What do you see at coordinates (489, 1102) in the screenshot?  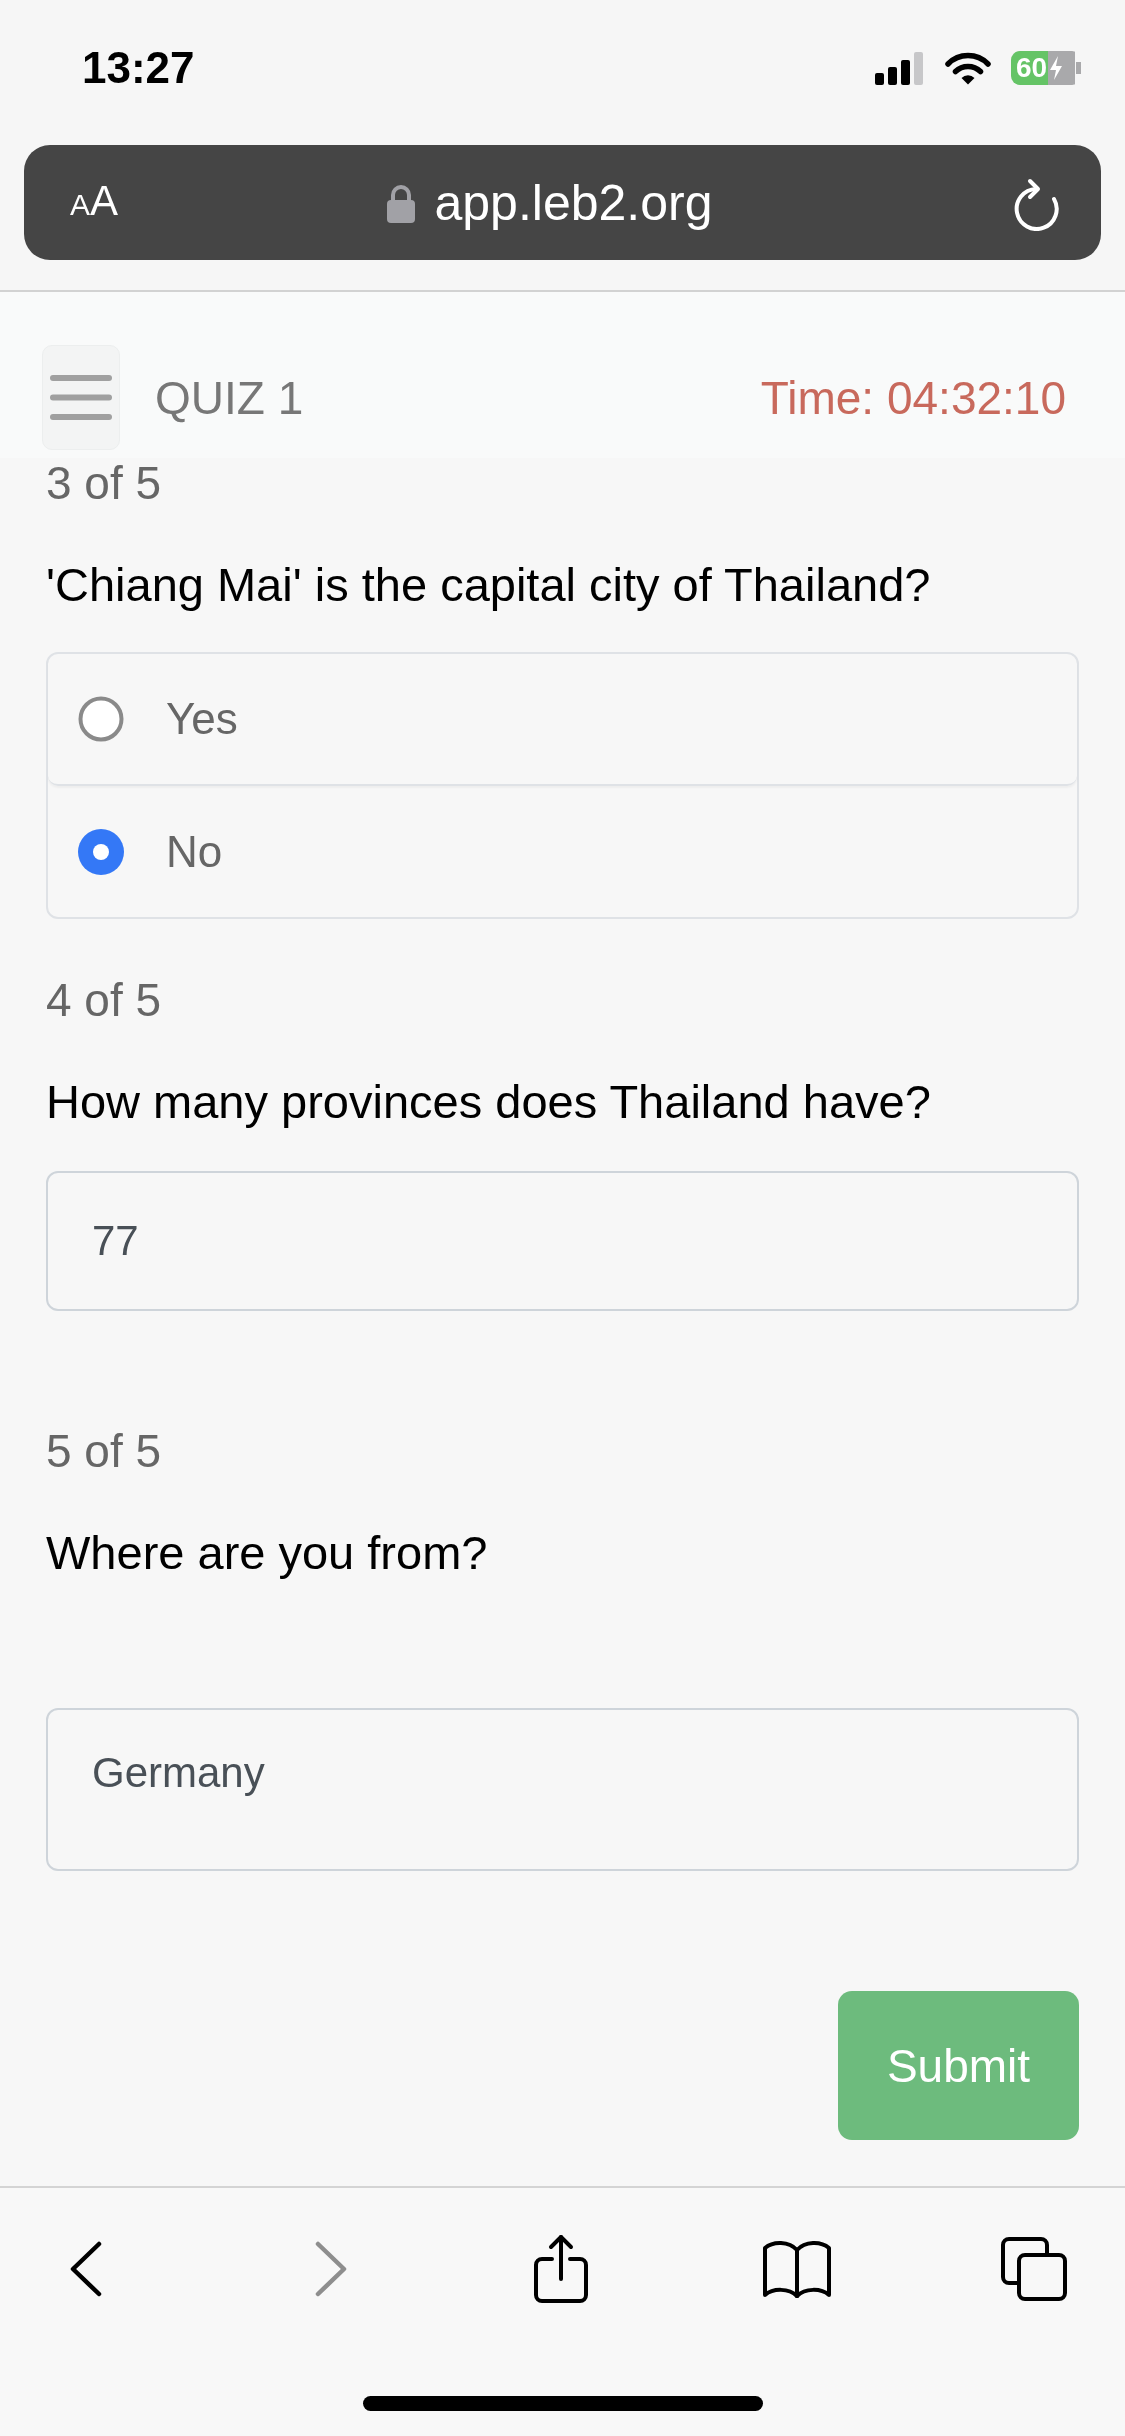 I see `question-text: How many provinces does Thailand have?` at bounding box center [489, 1102].